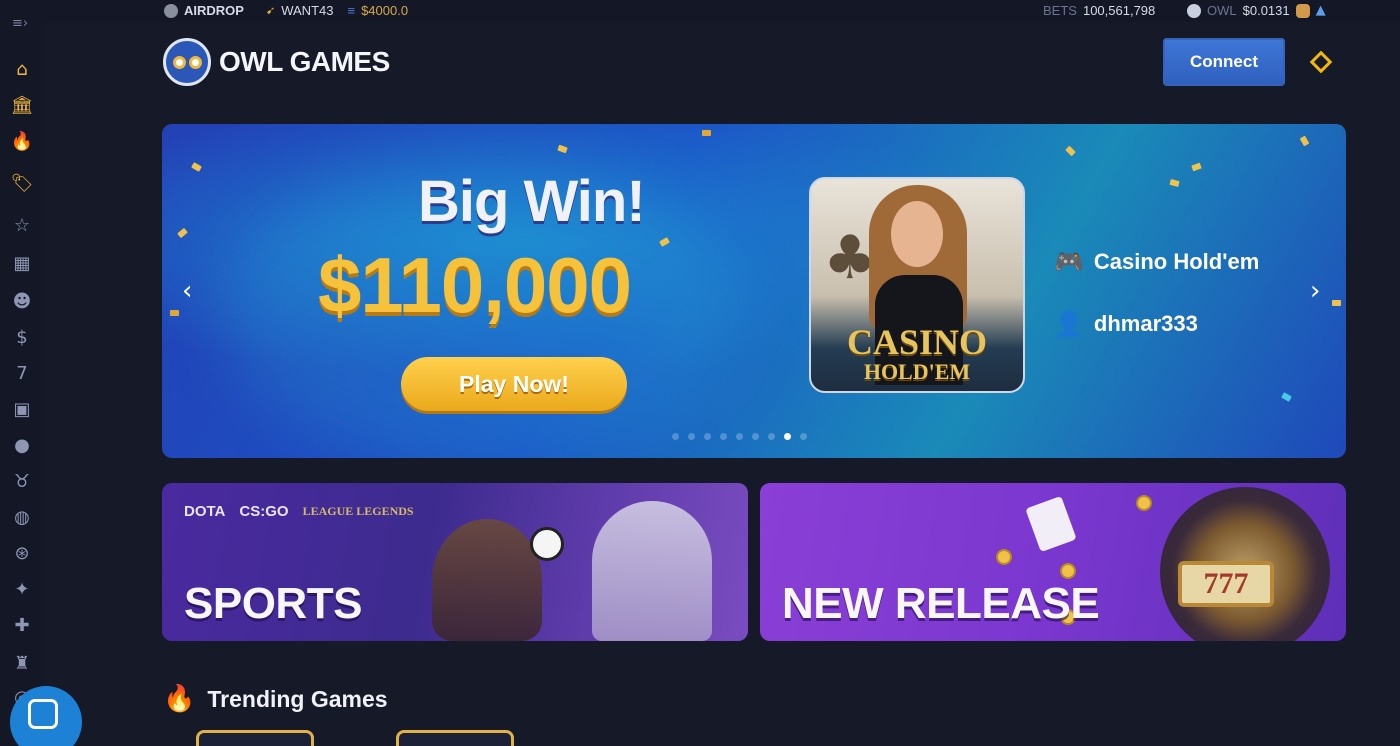  What do you see at coordinates (22, 663) in the screenshot?
I see `trophy-icon: ♜` at bounding box center [22, 663].